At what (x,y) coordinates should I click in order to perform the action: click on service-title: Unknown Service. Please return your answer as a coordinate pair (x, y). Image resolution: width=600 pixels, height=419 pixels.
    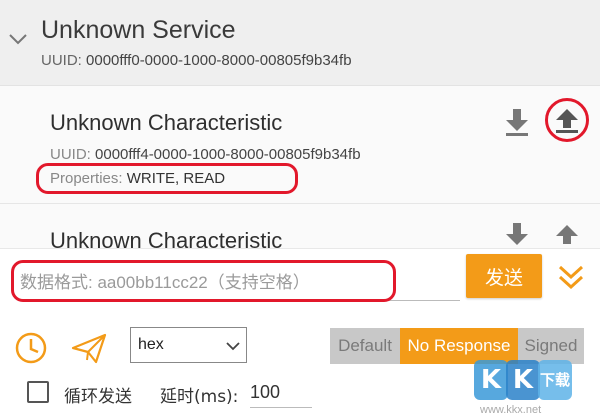
    Looking at the image, I should click on (138, 30).